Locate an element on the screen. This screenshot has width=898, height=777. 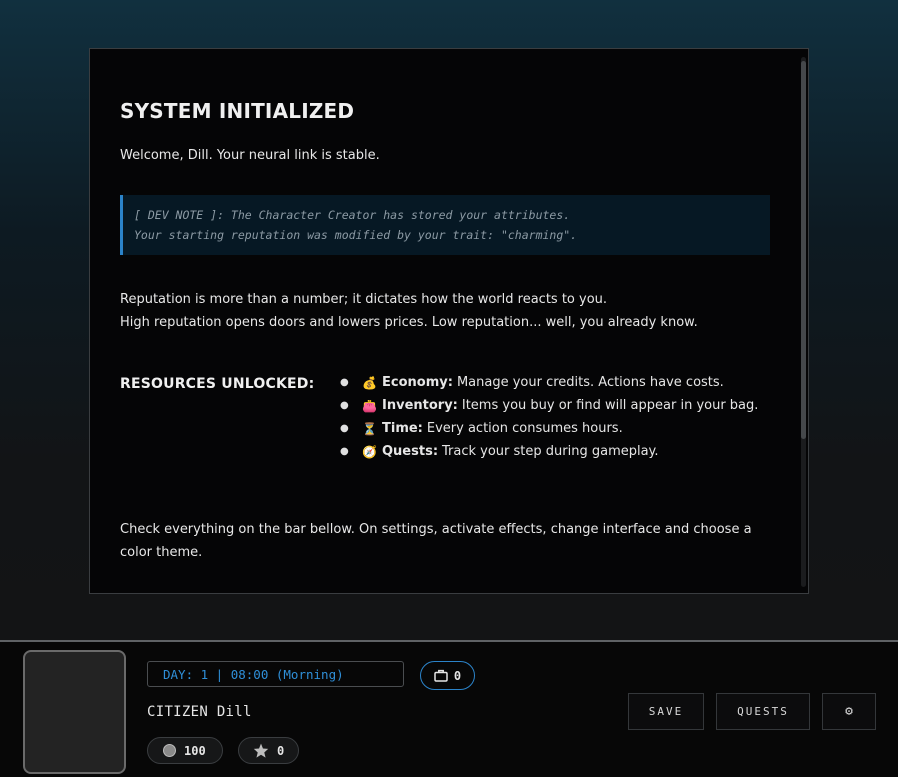
purse-icon: 👛 is located at coordinates (369, 405).